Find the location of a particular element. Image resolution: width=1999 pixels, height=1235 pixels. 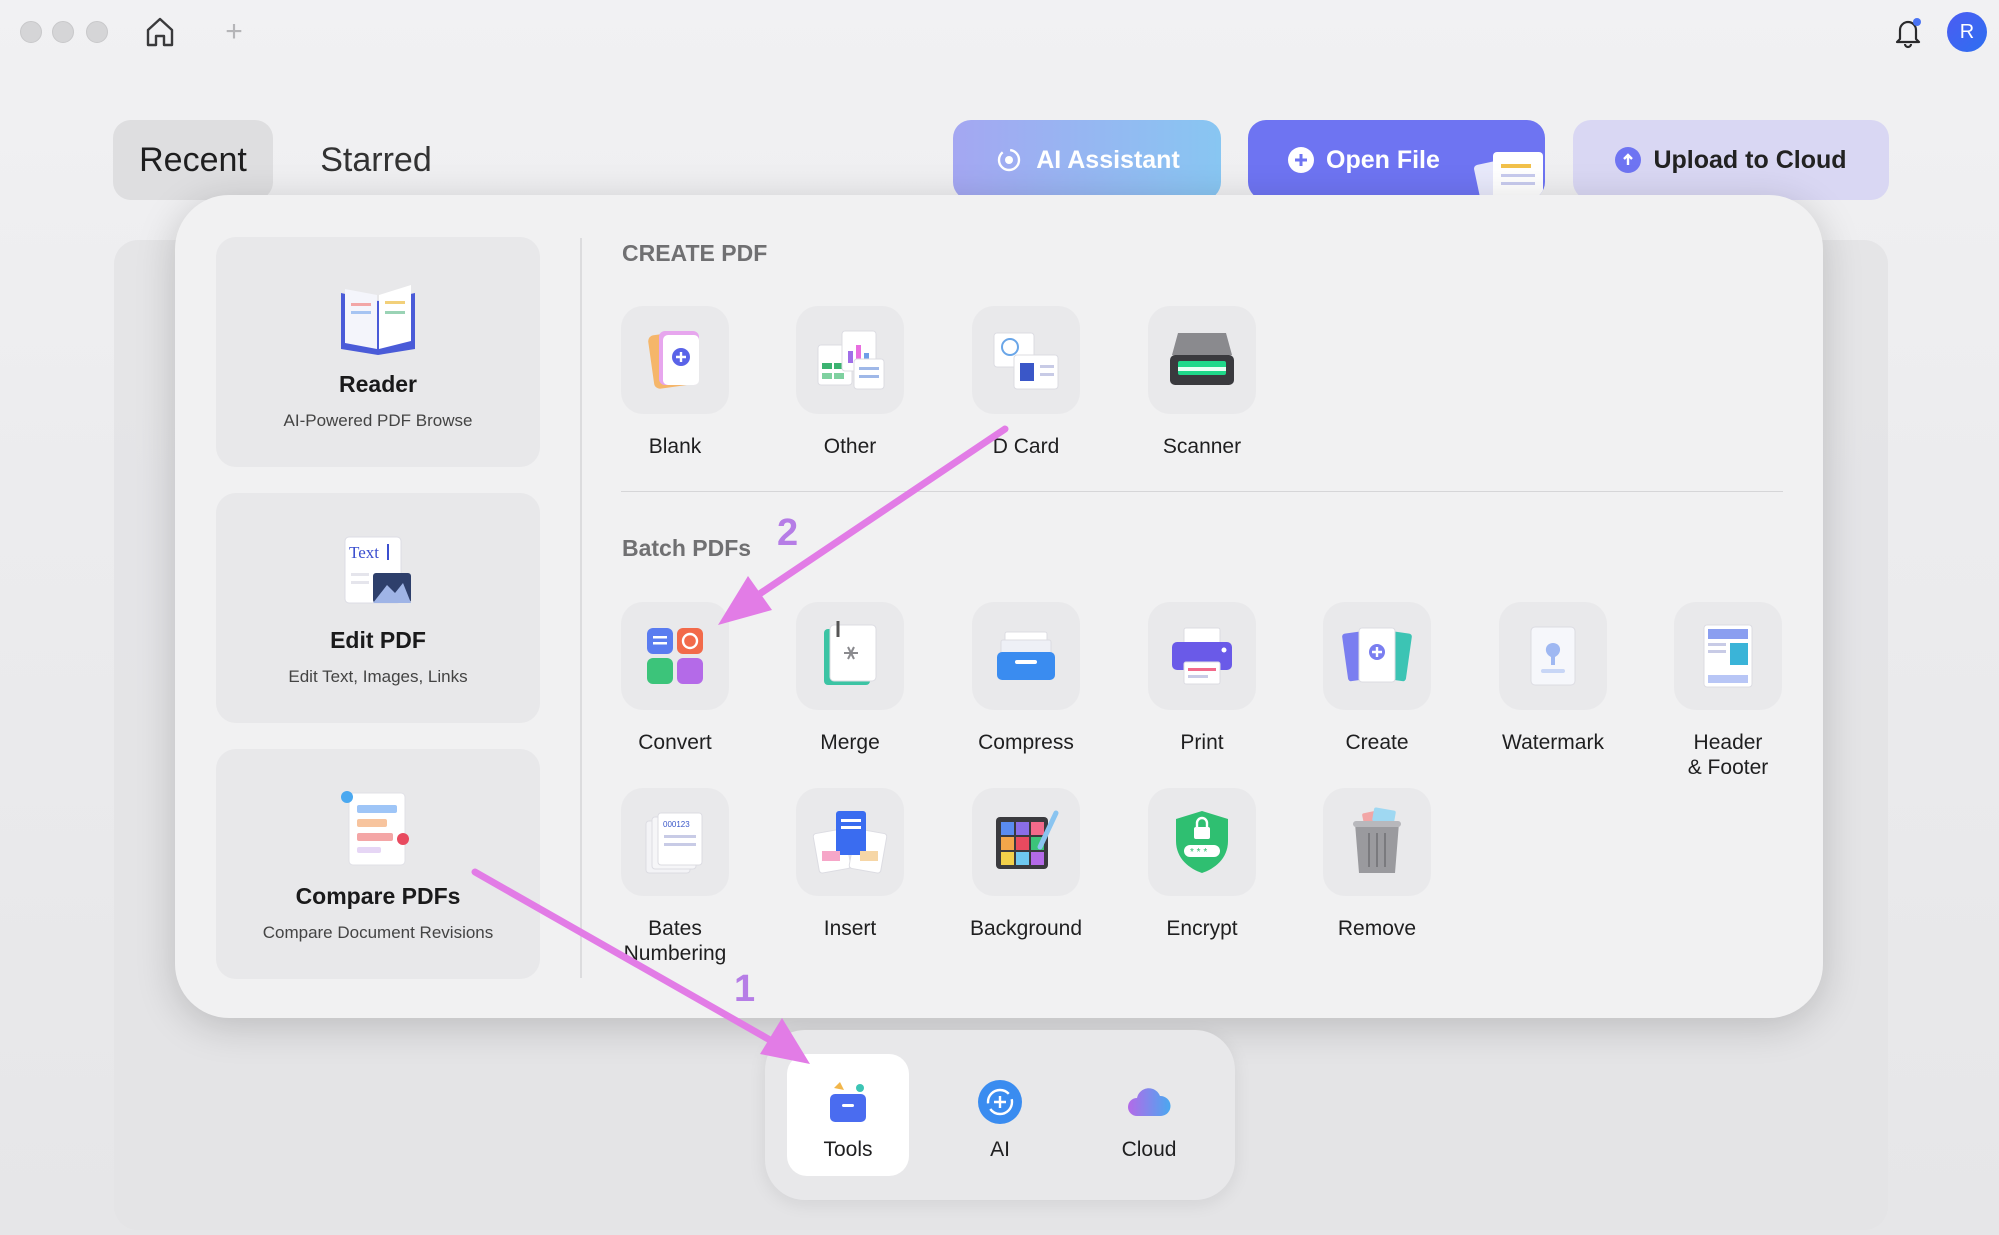

bates-numbering-tool: 000123 Bates Numbering is located at coordinates (675, 877).